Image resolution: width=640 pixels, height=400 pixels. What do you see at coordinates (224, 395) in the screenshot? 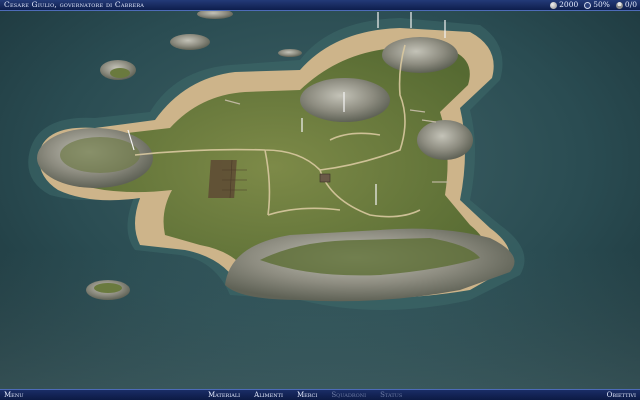
I see `tab-materiali: Materiali` at bounding box center [224, 395].